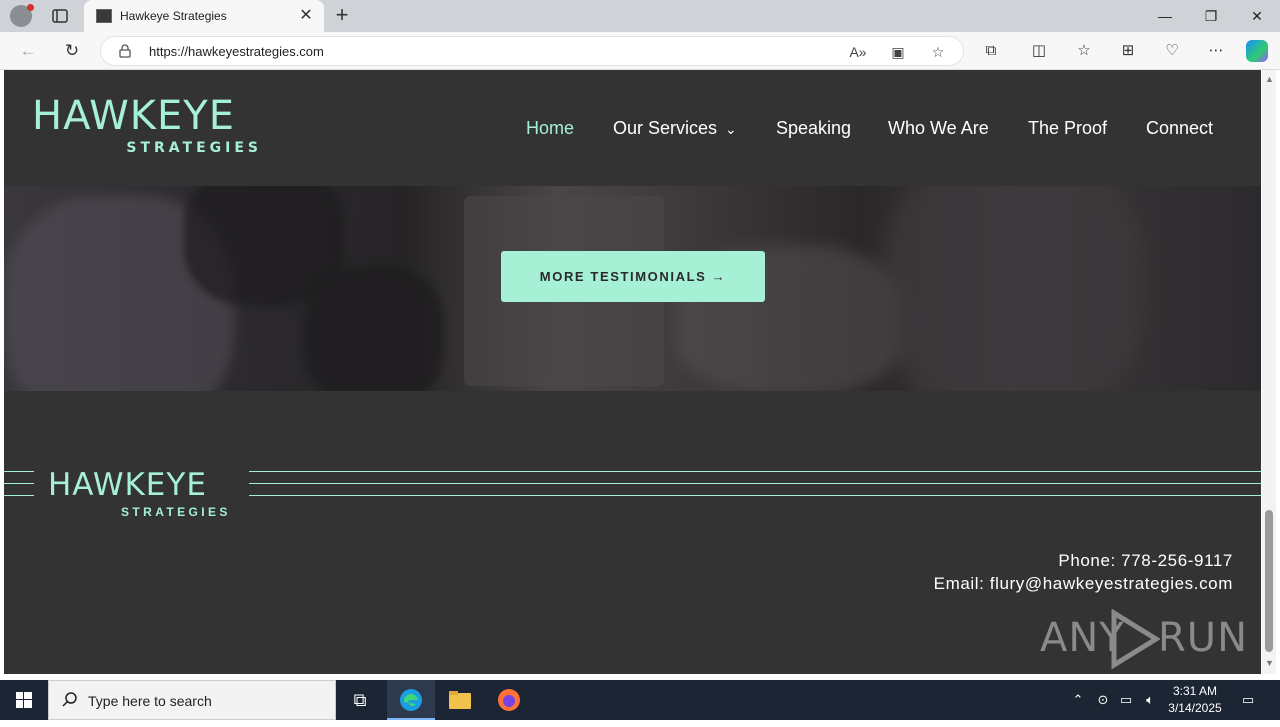  Describe the element at coordinates (1179, 128) in the screenshot. I see `nav-connect: Connect` at that location.